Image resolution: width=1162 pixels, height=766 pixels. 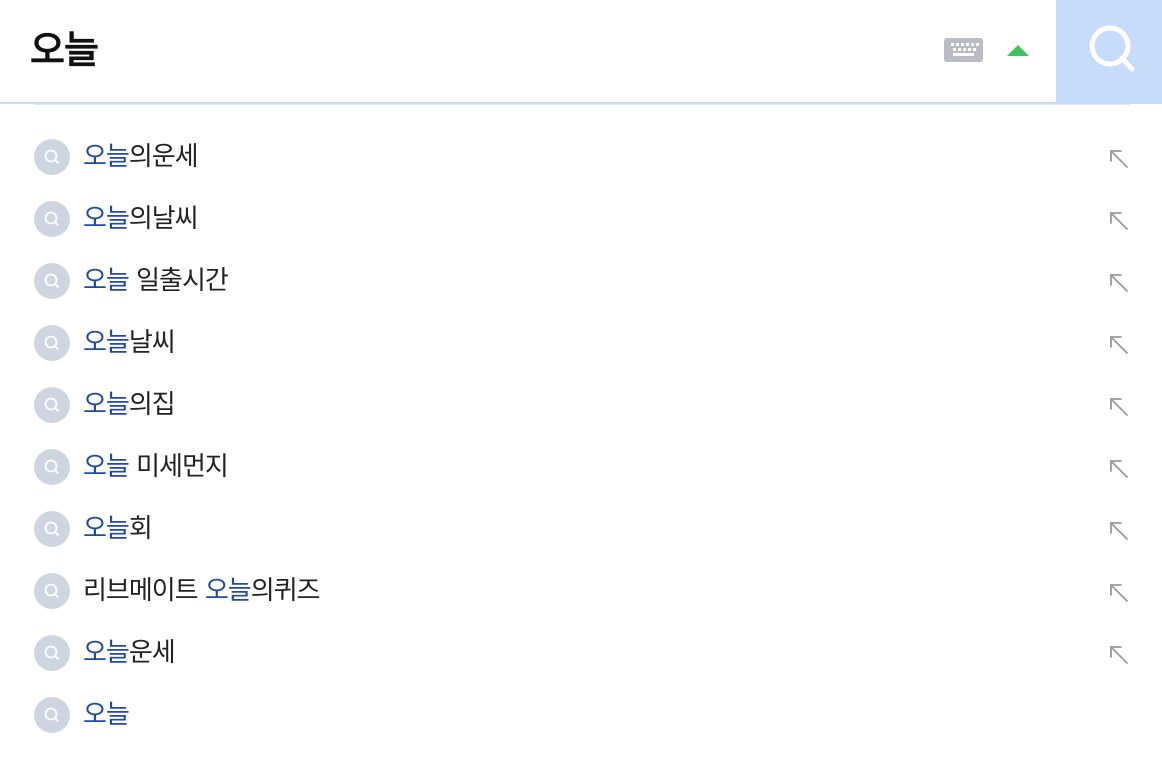 I want to click on suggestion-suffix: 운세, so click(x=152, y=653).